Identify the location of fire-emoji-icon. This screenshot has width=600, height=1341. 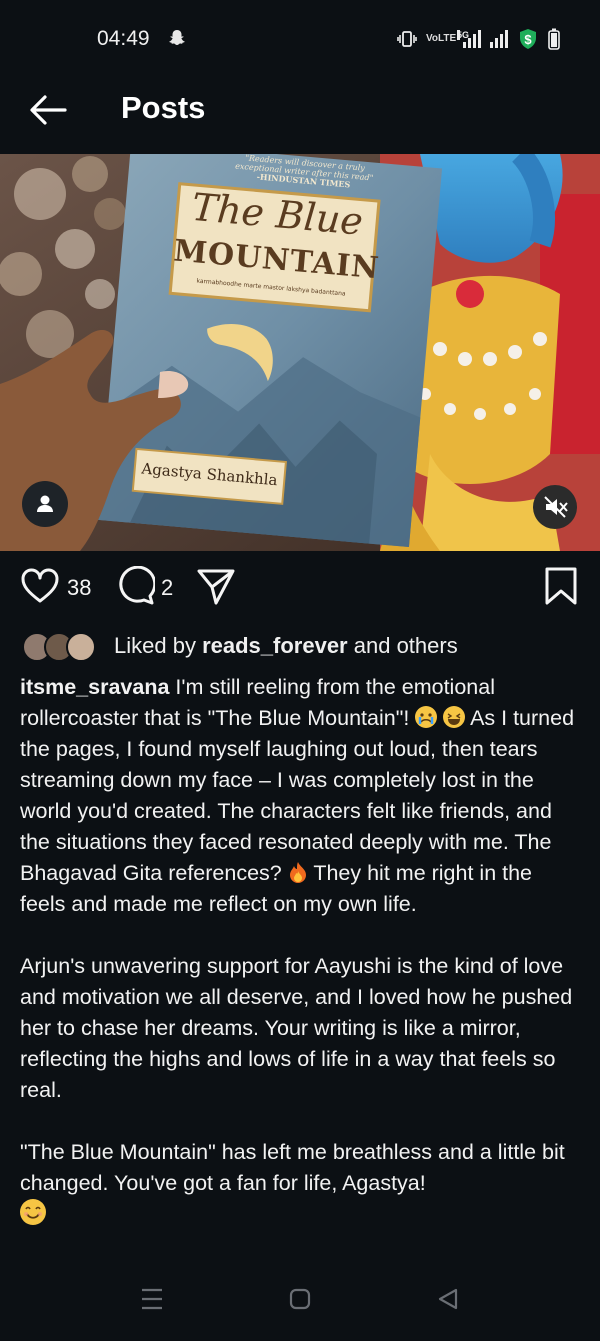
(298, 872).